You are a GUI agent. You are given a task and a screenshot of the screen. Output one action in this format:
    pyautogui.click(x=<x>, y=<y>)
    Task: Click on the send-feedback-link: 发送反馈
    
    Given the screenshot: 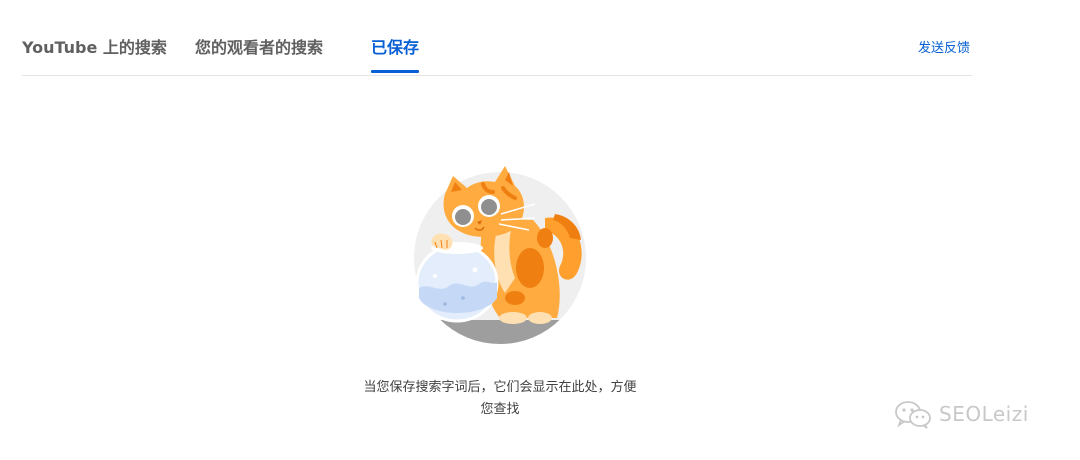 What is the action you would take?
    pyautogui.click(x=944, y=49)
    